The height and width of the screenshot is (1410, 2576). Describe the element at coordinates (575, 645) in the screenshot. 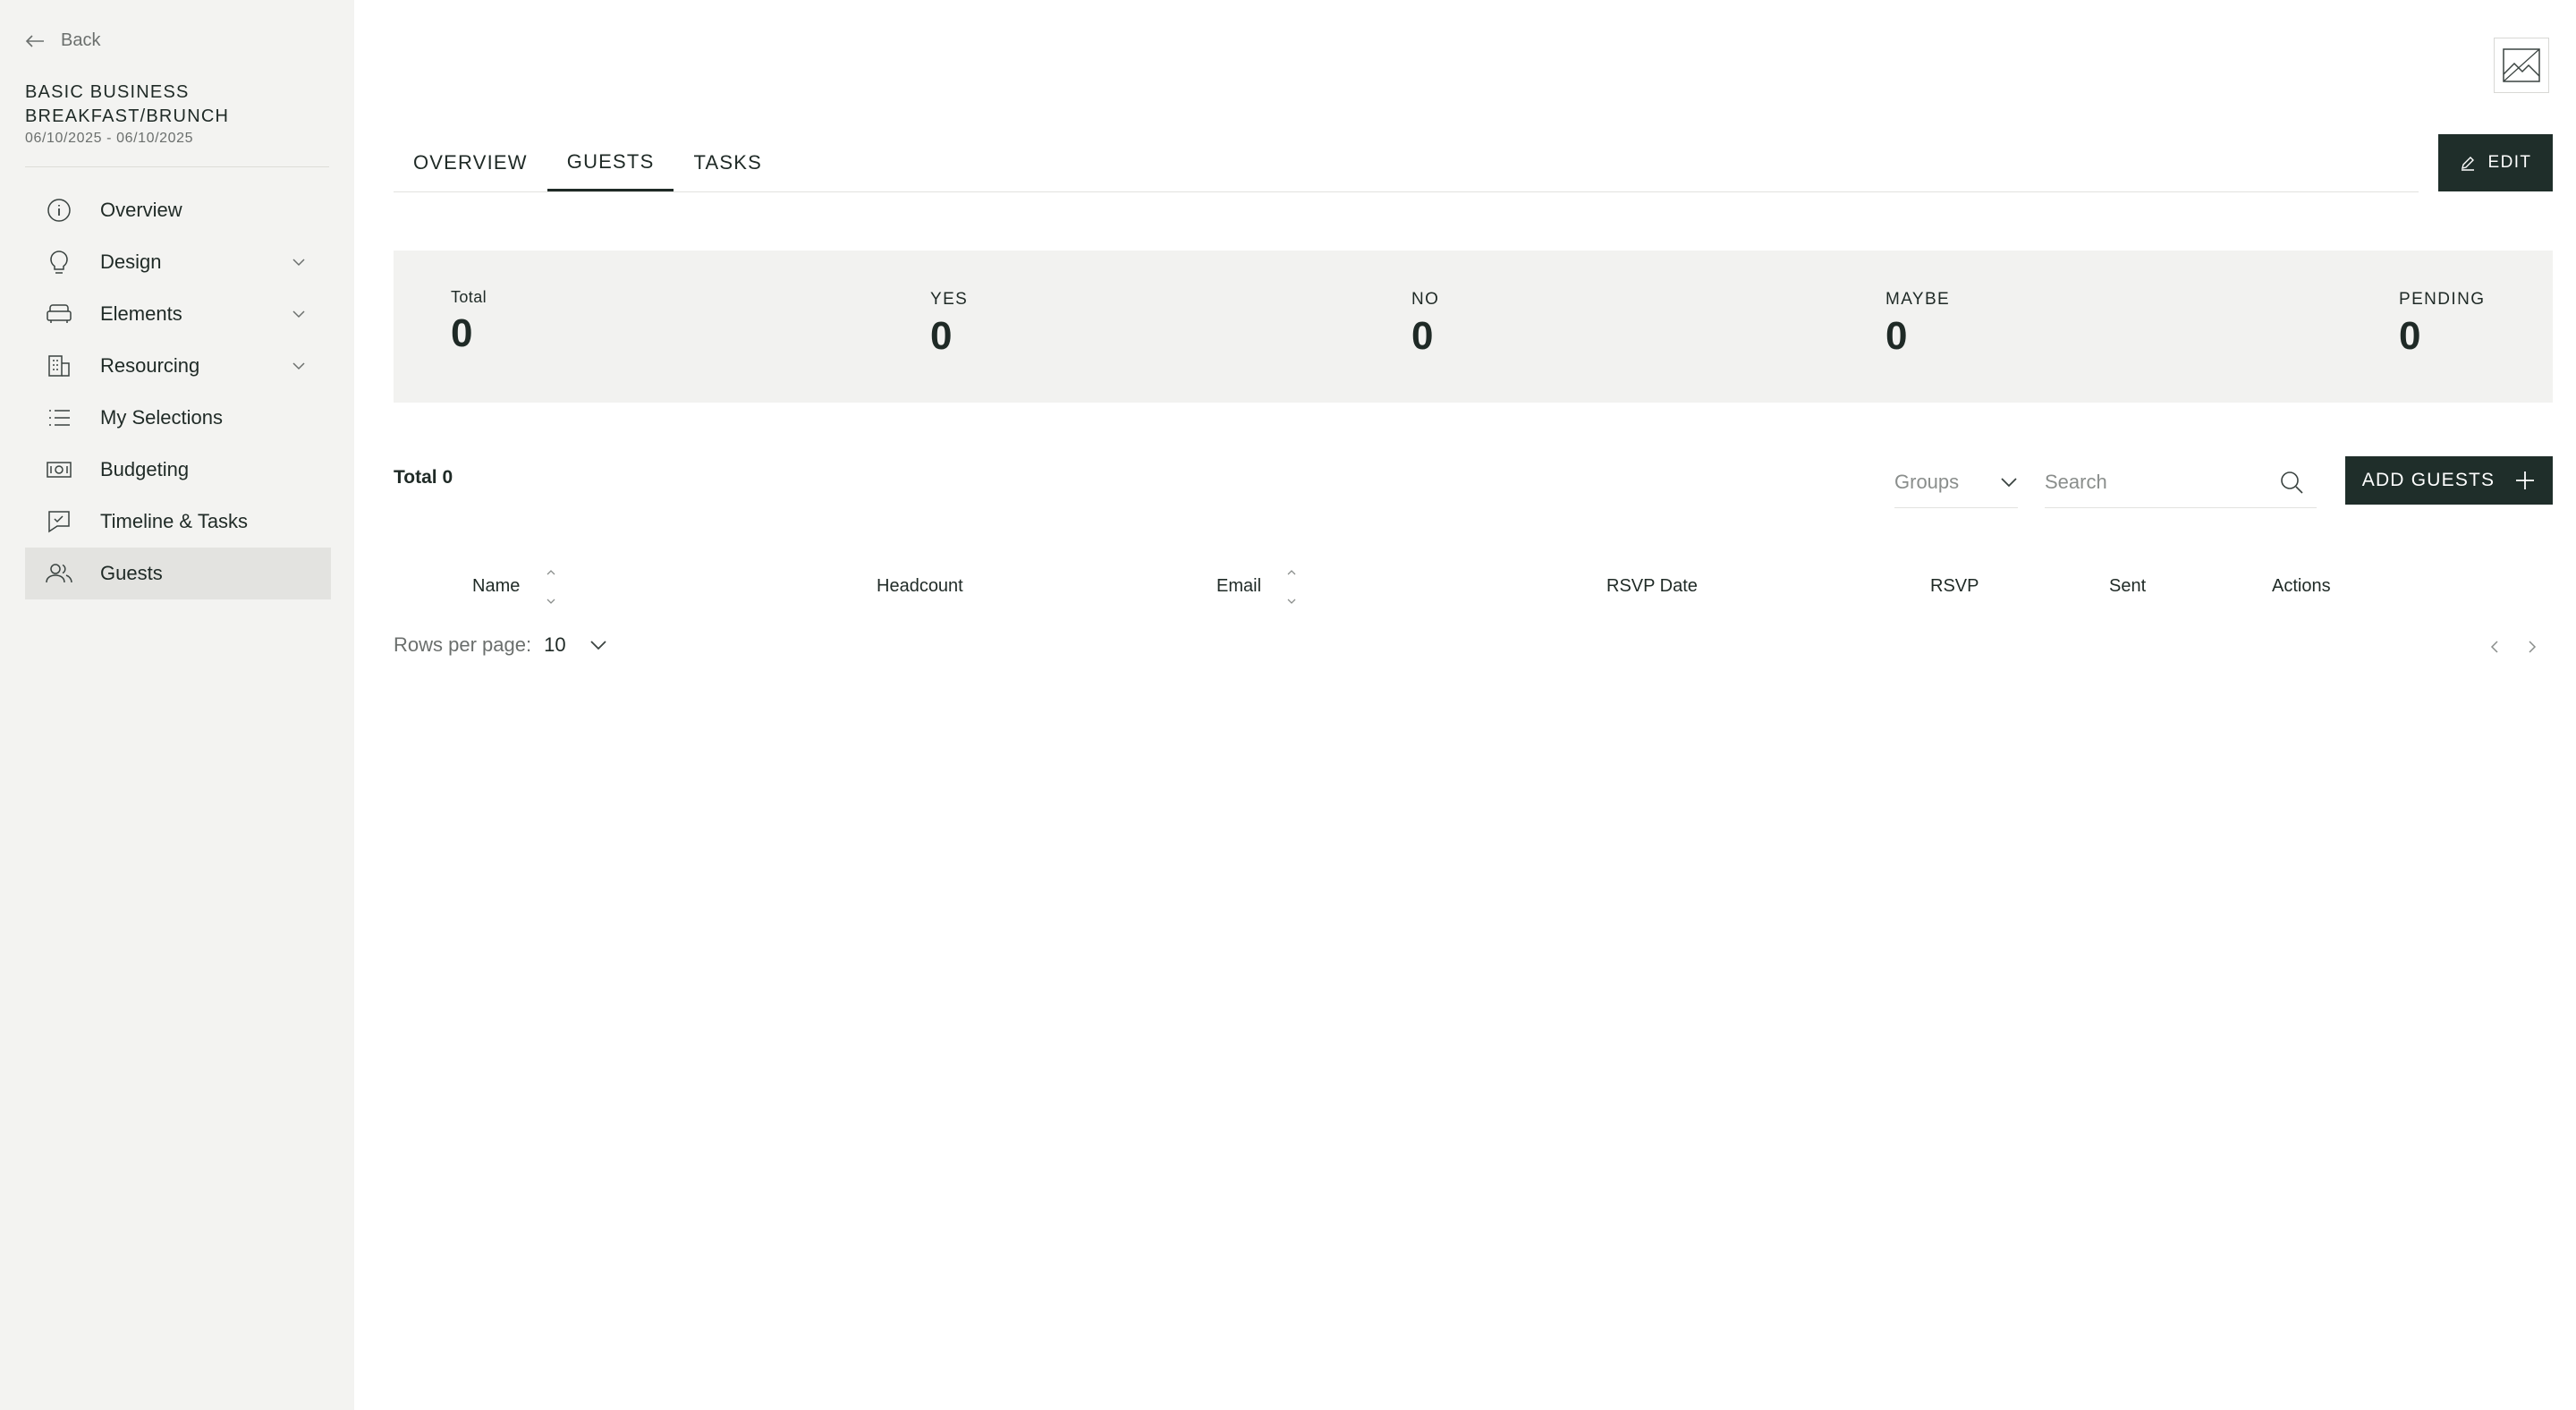

I see `rows-per-page-select: 10` at that location.